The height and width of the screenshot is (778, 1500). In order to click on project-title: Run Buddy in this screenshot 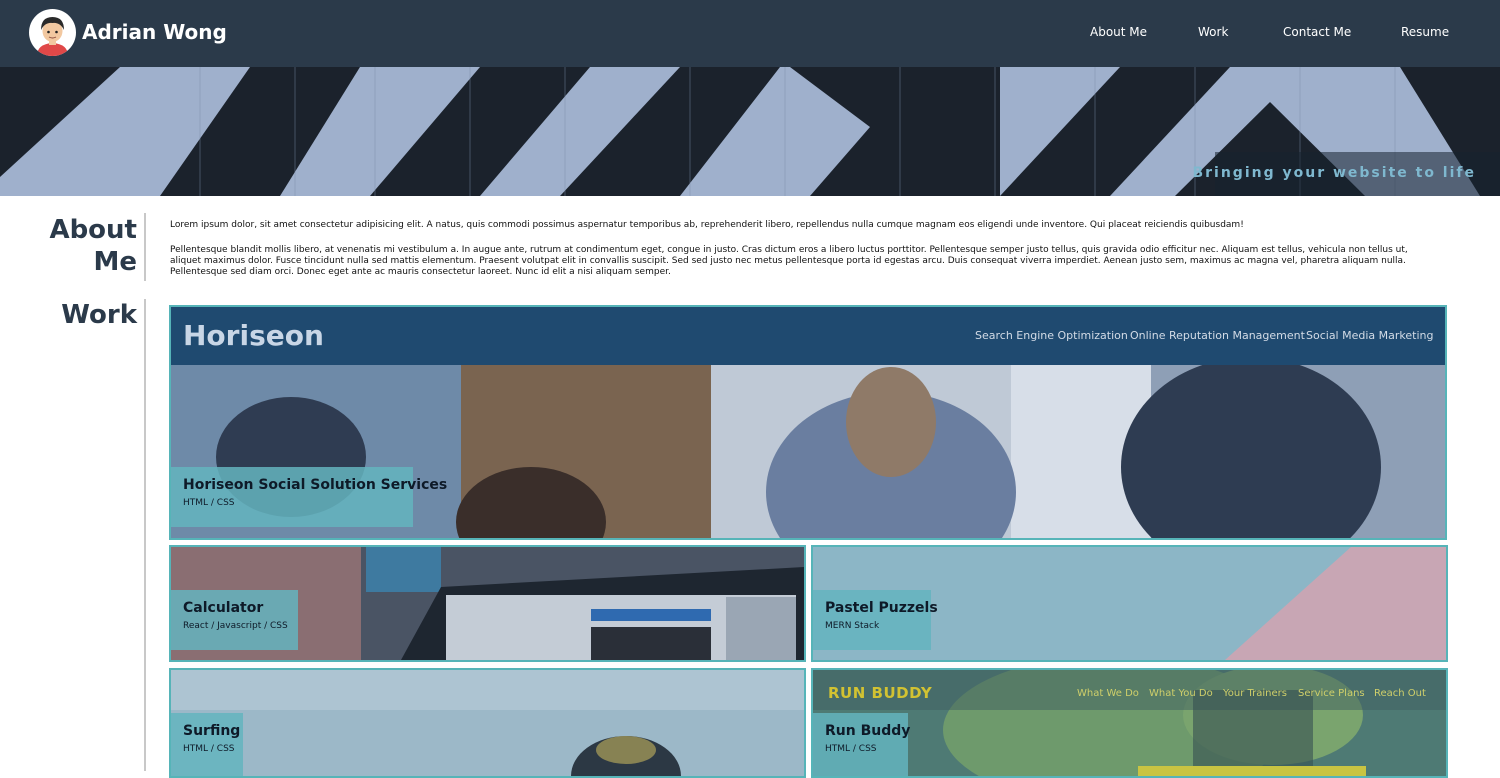, I will do `click(868, 731)`.